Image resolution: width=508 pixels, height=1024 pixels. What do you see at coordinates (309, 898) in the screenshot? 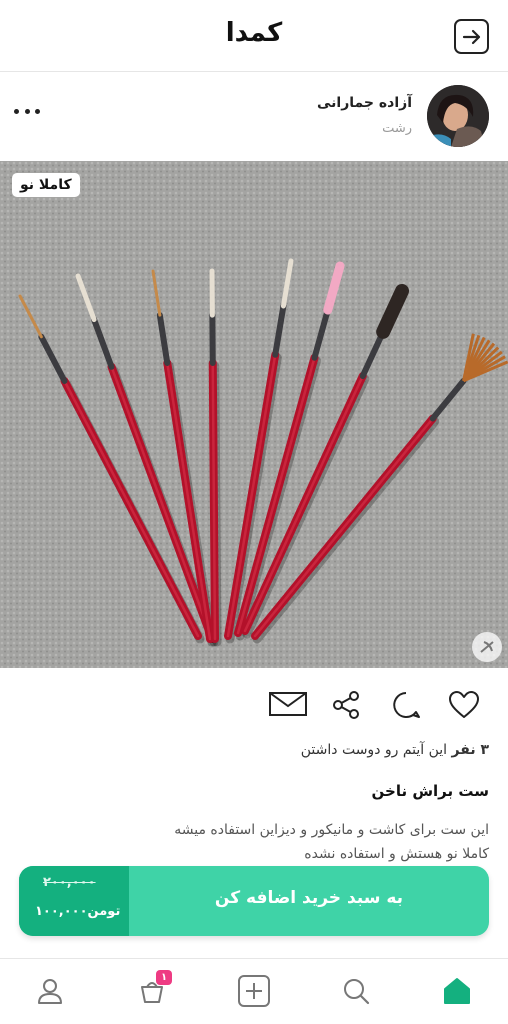
I see `add-to-cart-button: به سبد خرید اضافه کن` at bounding box center [309, 898].